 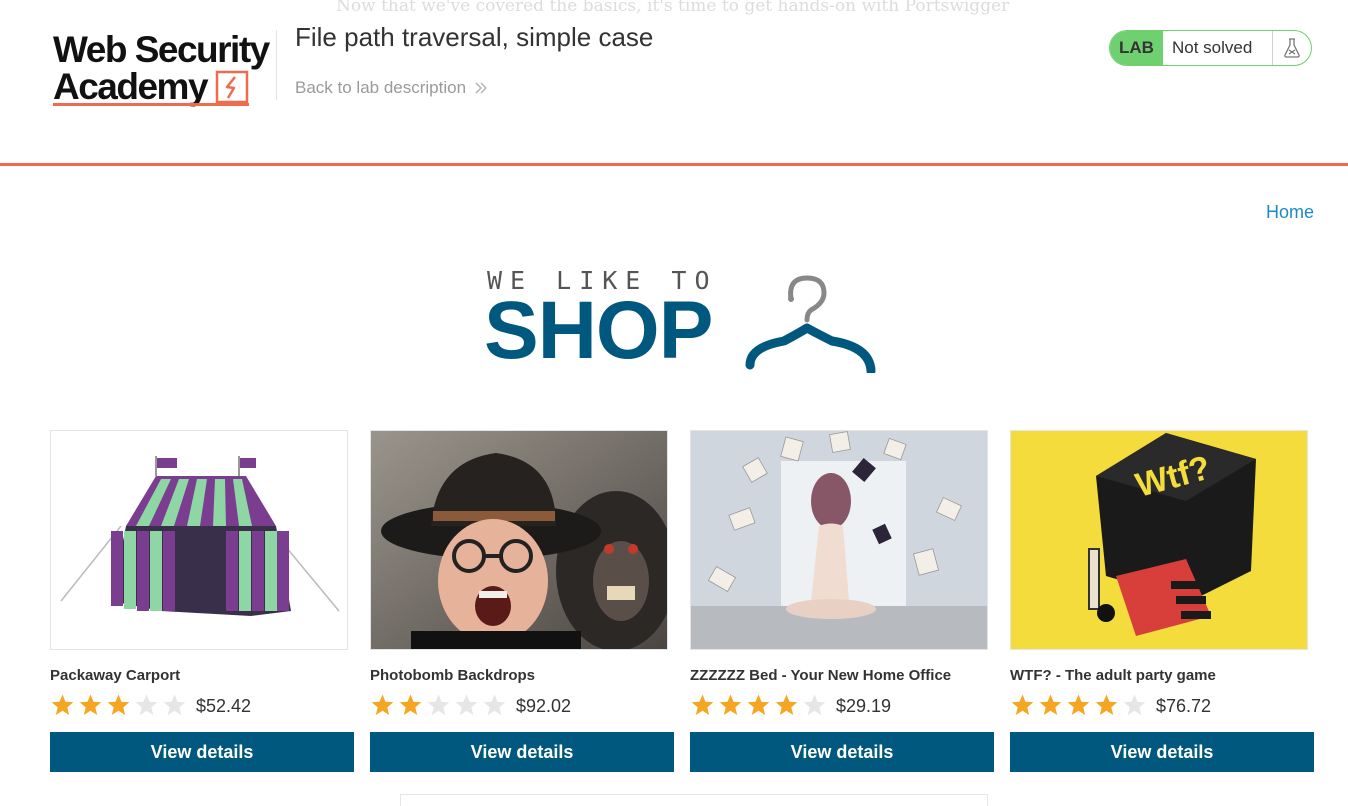 What do you see at coordinates (821, 675) in the screenshot?
I see `product-name: ZZZZZZ Bed - Your New Home Office` at bounding box center [821, 675].